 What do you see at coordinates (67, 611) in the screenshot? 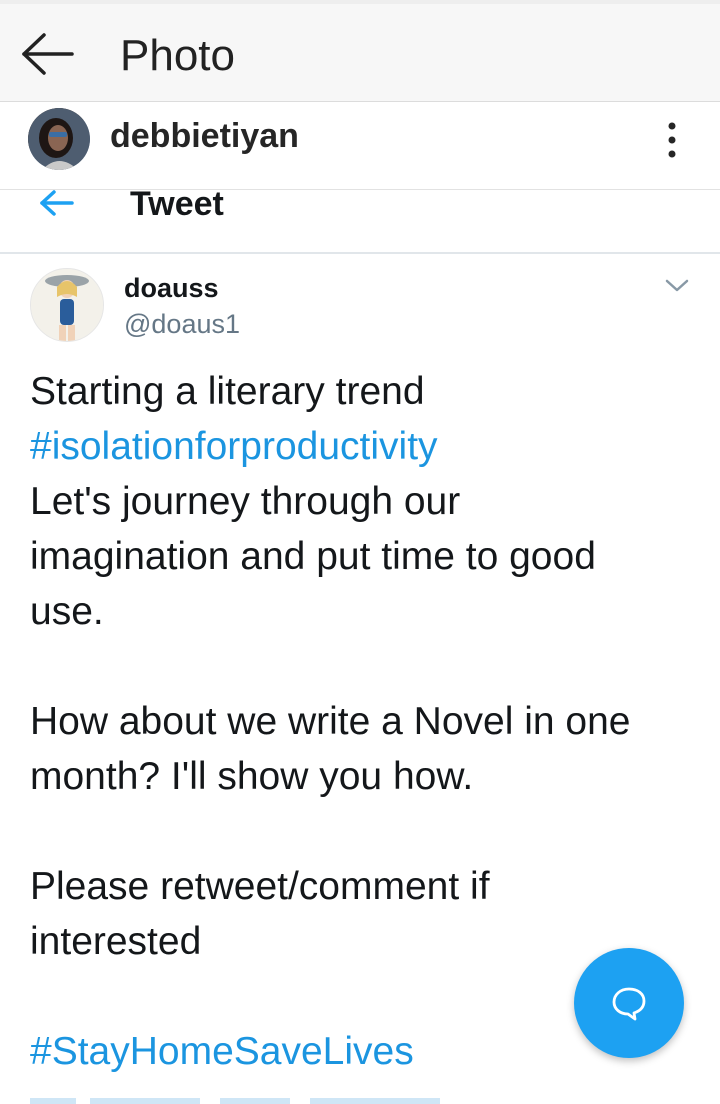
I see `tweet-text-line: use.` at bounding box center [67, 611].